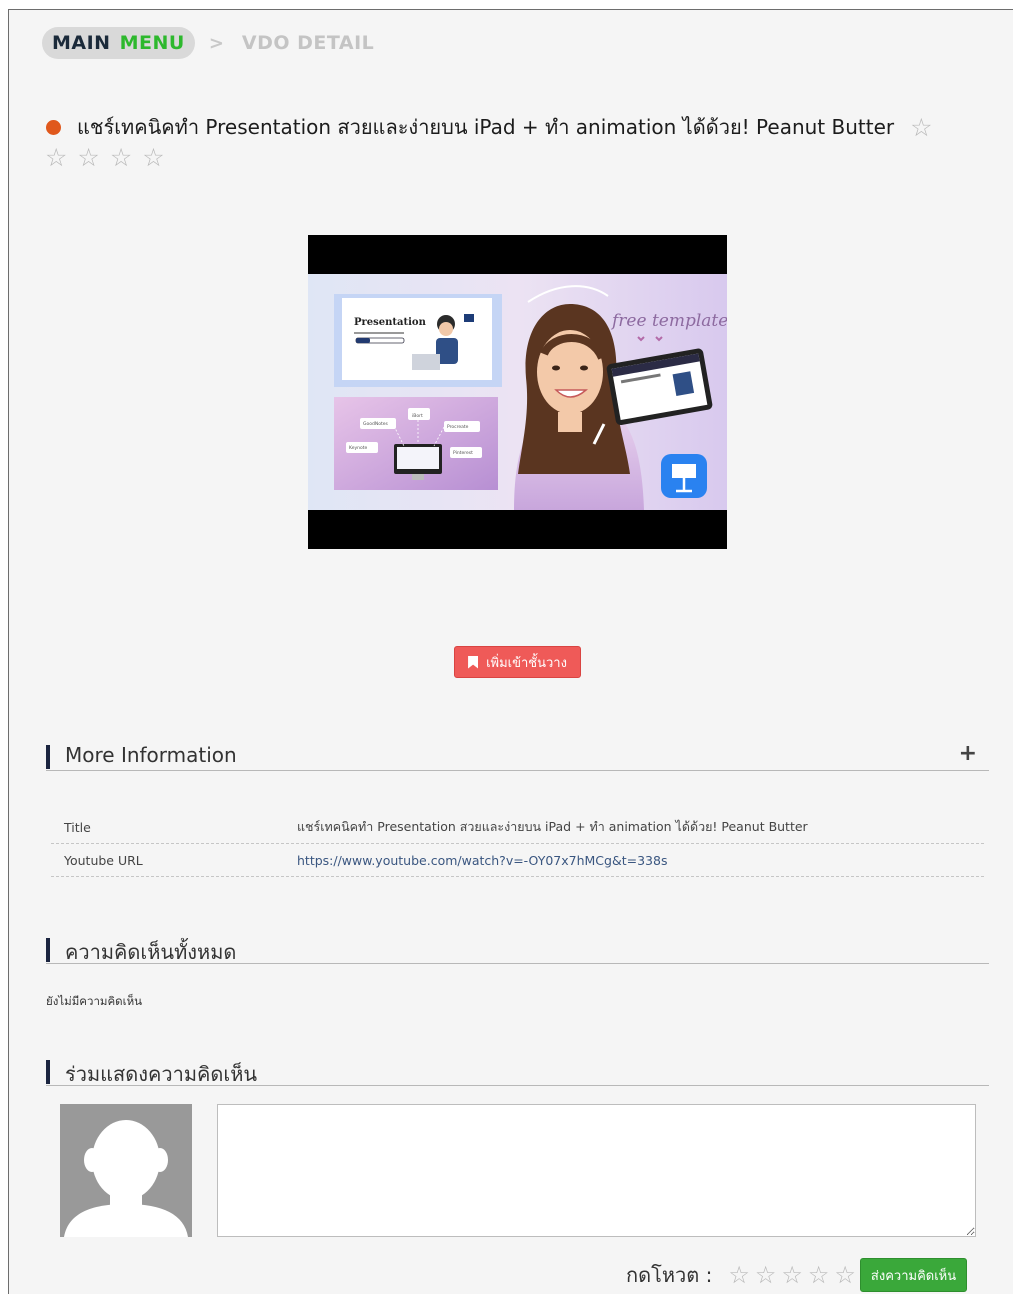 The height and width of the screenshot is (1294, 1013). What do you see at coordinates (308, 43) in the screenshot?
I see `breadcrumb-current: VDO DETAIL` at bounding box center [308, 43].